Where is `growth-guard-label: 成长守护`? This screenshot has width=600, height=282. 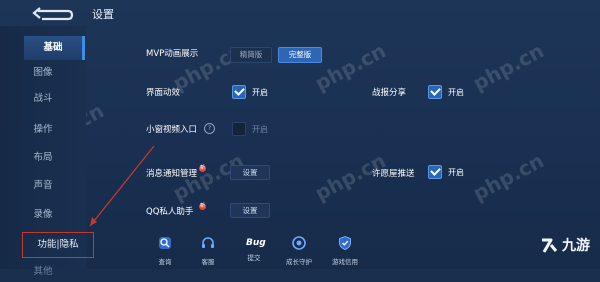
growth-guard-label: 成长守护 is located at coordinates (299, 262).